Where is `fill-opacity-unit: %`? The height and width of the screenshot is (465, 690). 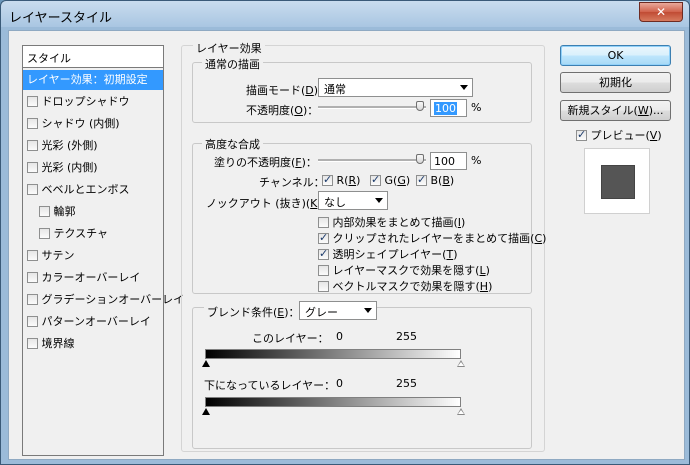
fill-opacity-unit: % is located at coordinates (476, 160).